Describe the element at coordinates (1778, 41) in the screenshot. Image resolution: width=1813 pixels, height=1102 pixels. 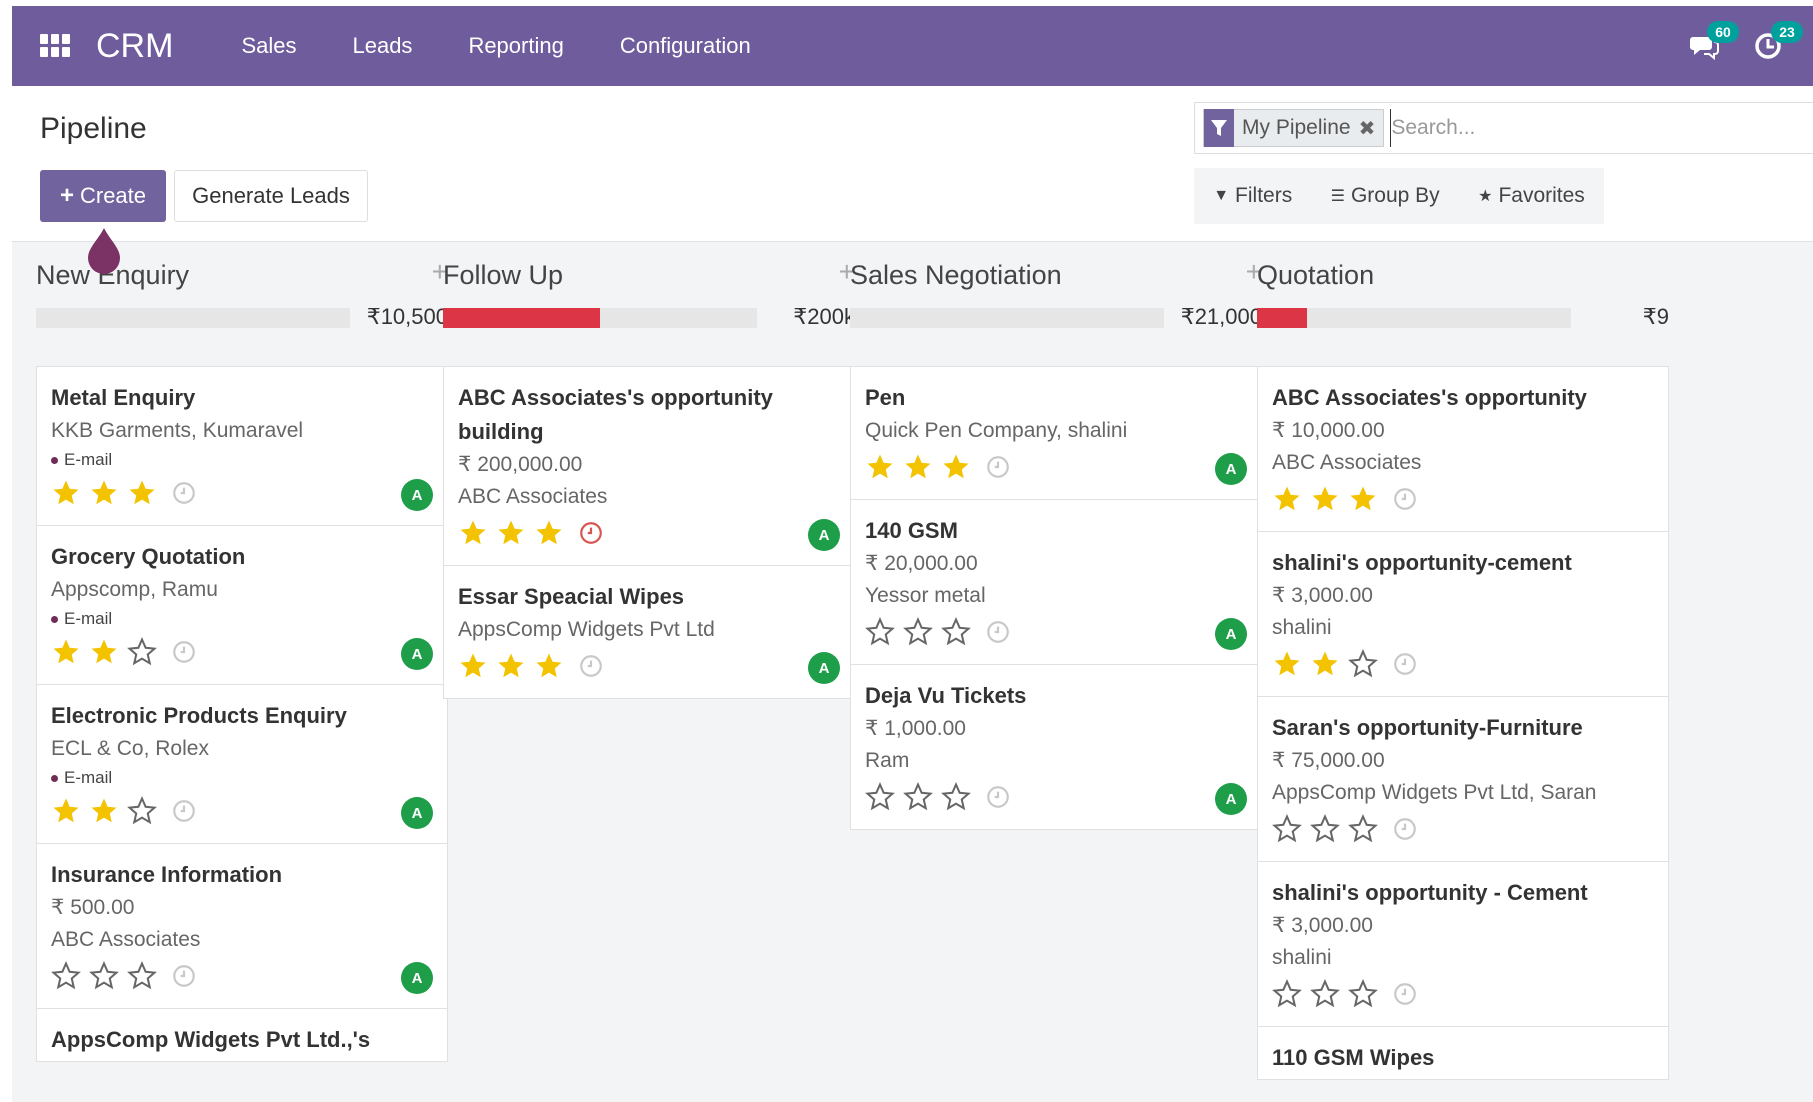
I see `activity-clock-icon: 23` at that location.